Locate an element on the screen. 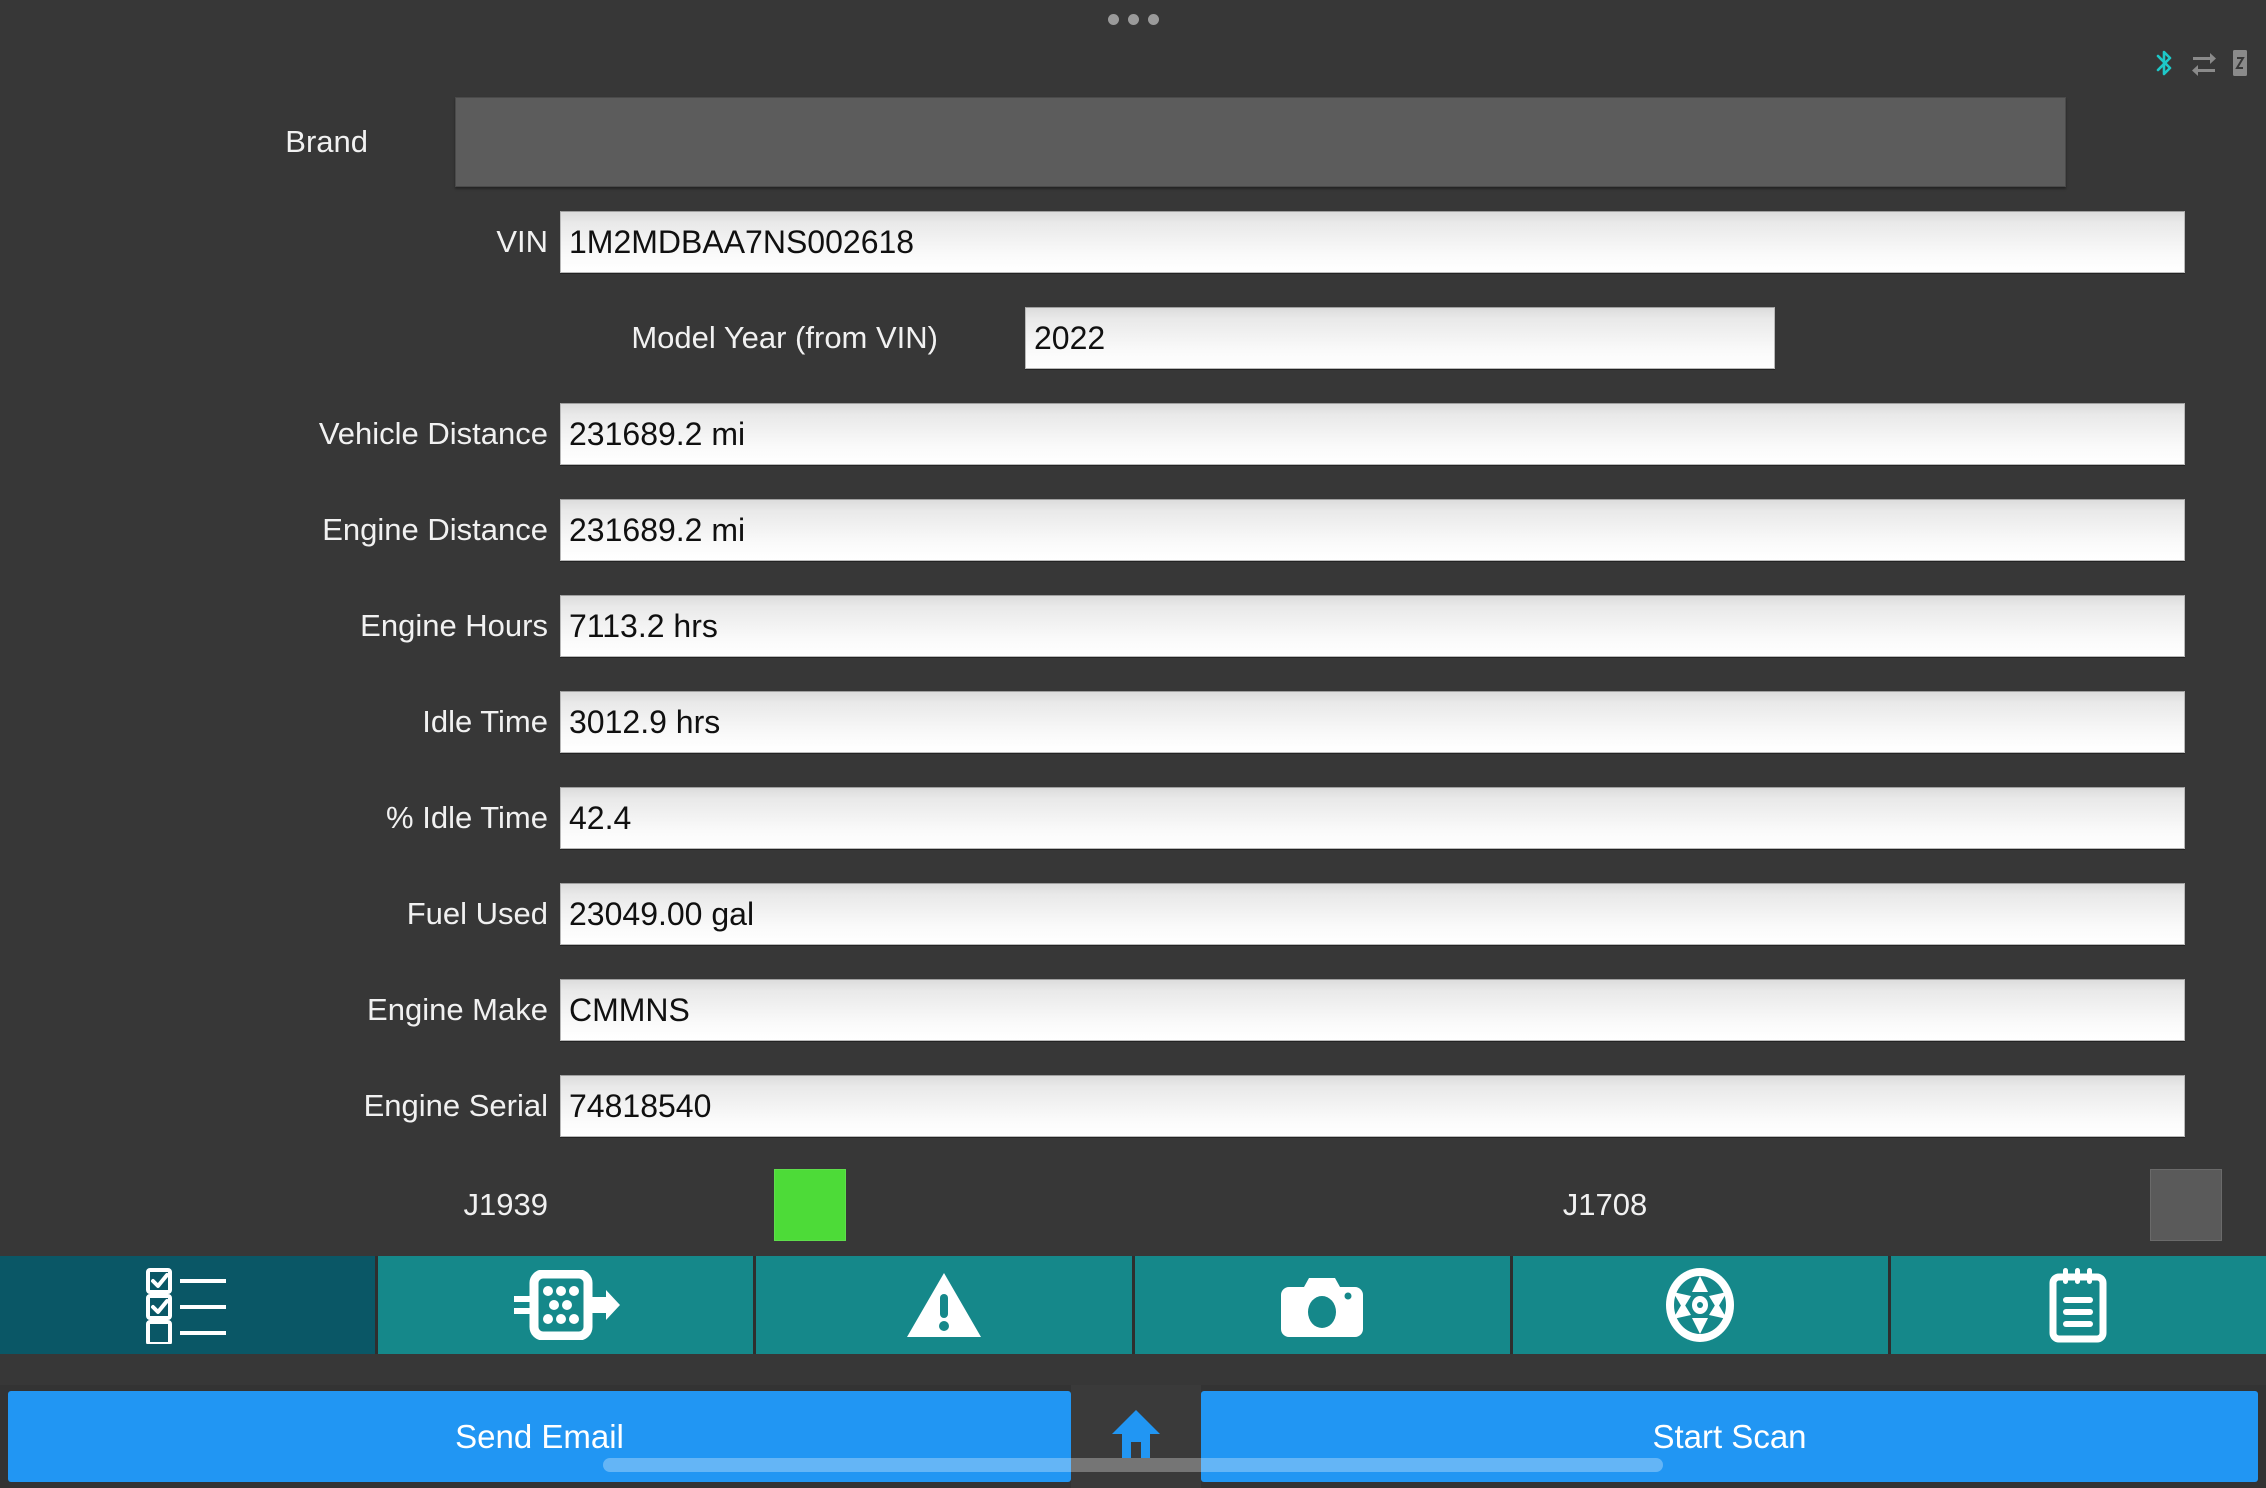  engine-hours-input: 7113.2 hrs is located at coordinates (1372, 626).